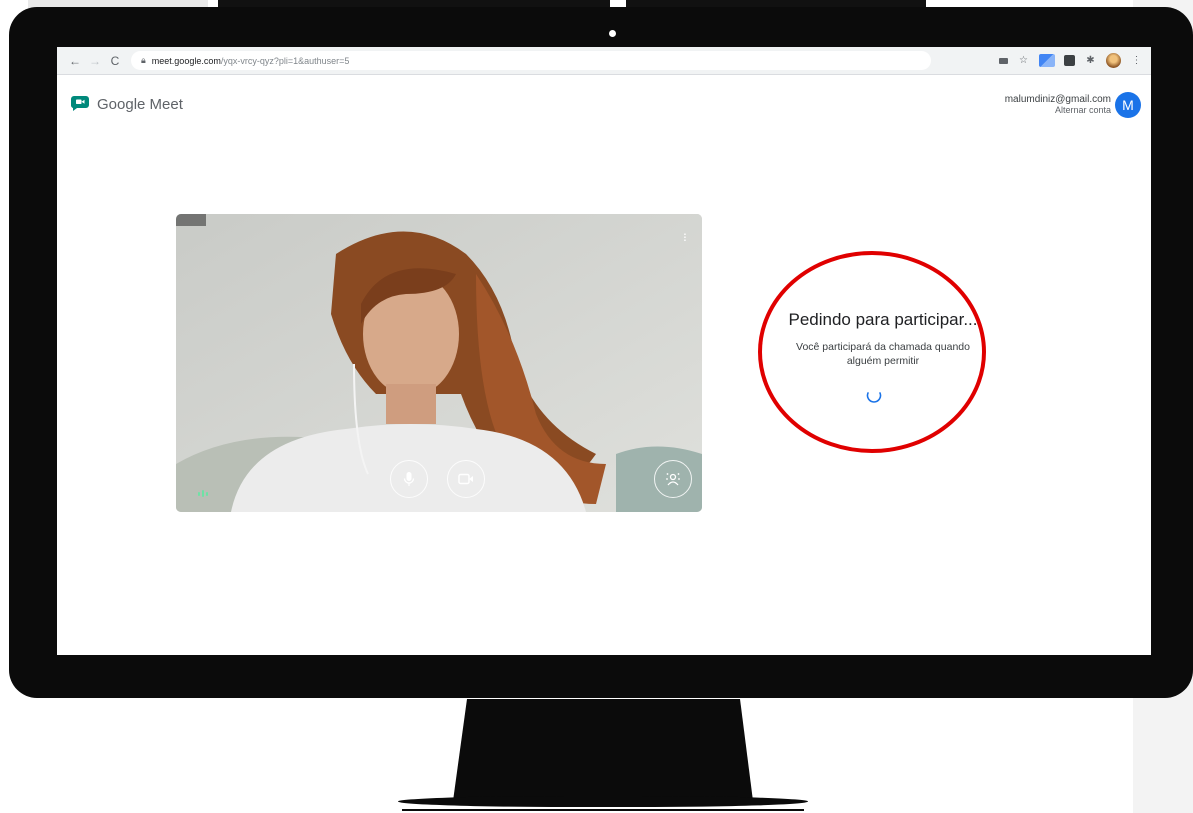 Image resolution: width=1193 pixels, height=813 pixels. What do you see at coordinates (1057, 99) in the screenshot?
I see `account-email: malumdiniz@gmail.com` at bounding box center [1057, 99].